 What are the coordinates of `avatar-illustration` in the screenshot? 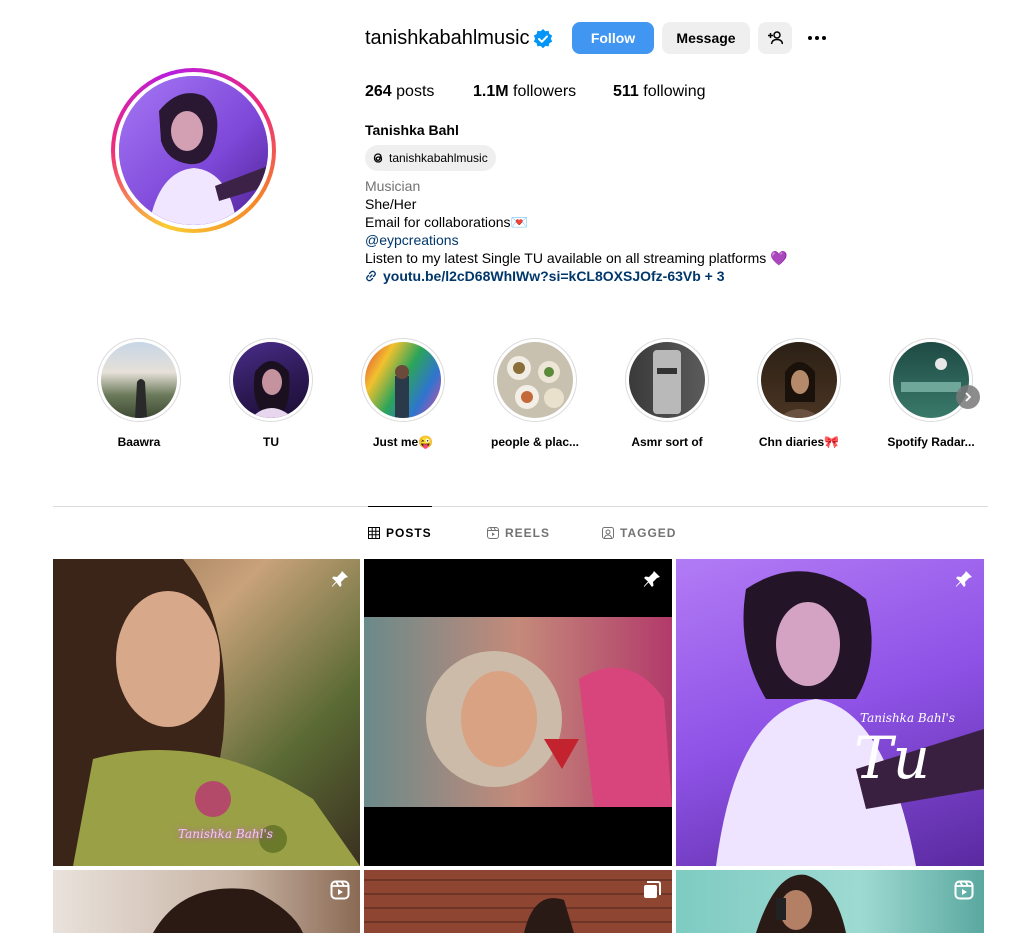 It's located at (193, 150).